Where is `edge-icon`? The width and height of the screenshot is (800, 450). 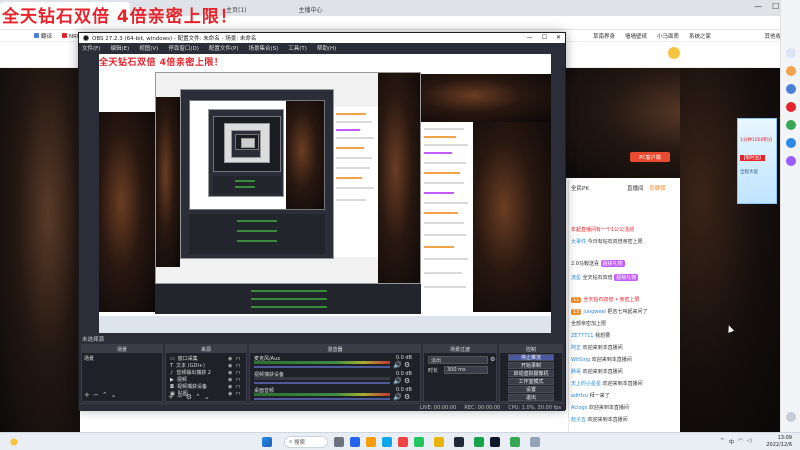
edge-icon is located at coordinates (387, 442).